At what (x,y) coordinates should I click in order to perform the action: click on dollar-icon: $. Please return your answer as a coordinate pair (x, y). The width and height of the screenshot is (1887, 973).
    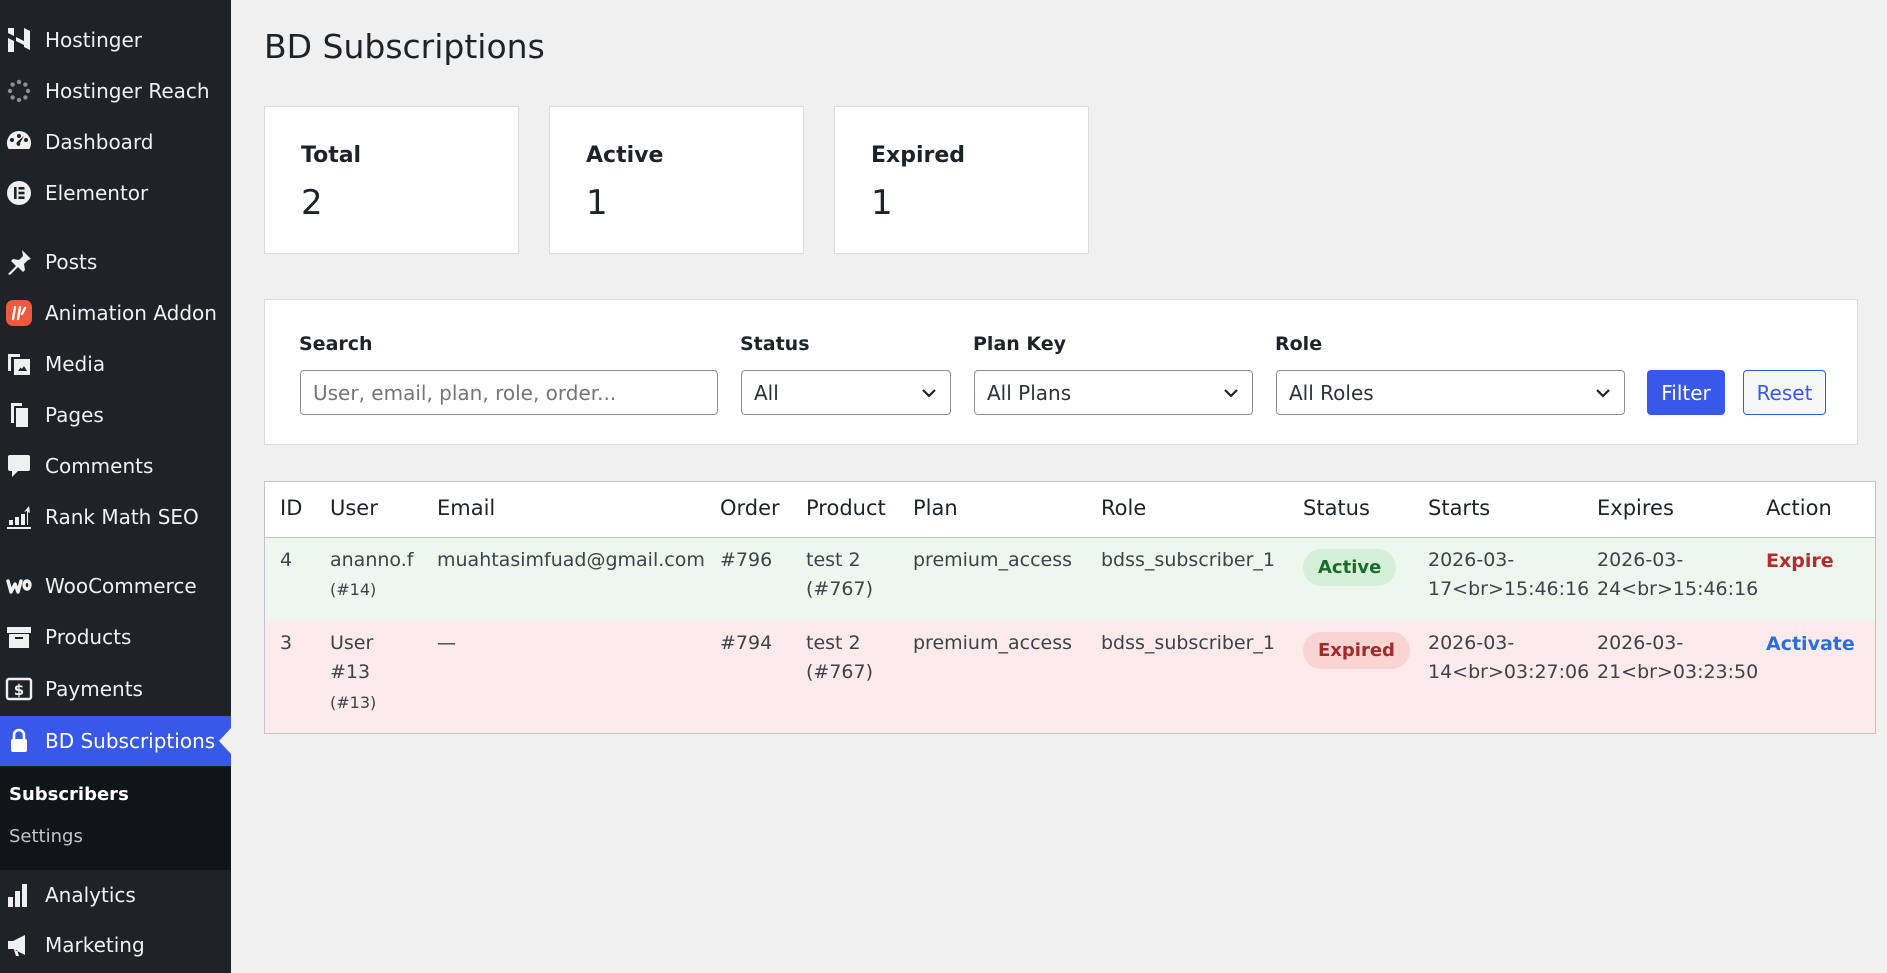
    Looking at the image, I should click on (19, 689).